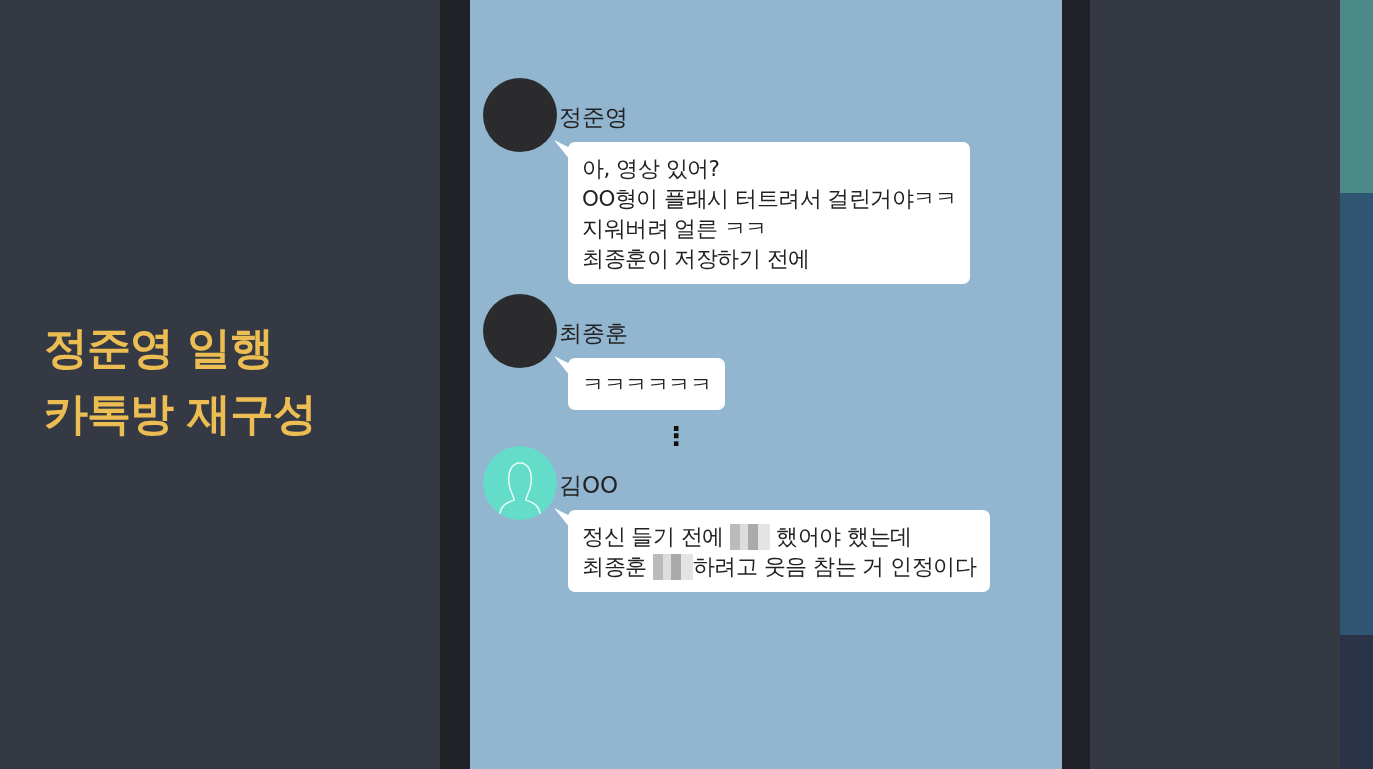  I want to click on person-silhouette-icon, so click(520, 483).